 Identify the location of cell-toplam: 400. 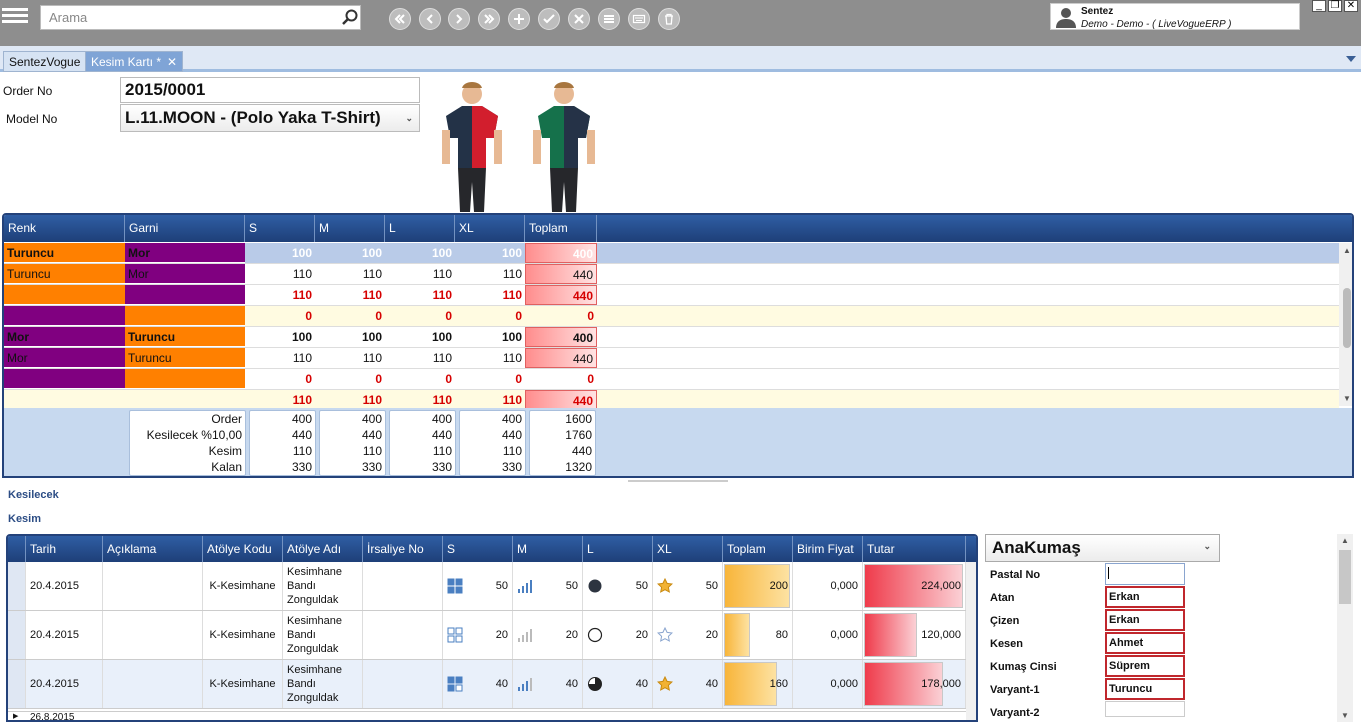
(561, 337).